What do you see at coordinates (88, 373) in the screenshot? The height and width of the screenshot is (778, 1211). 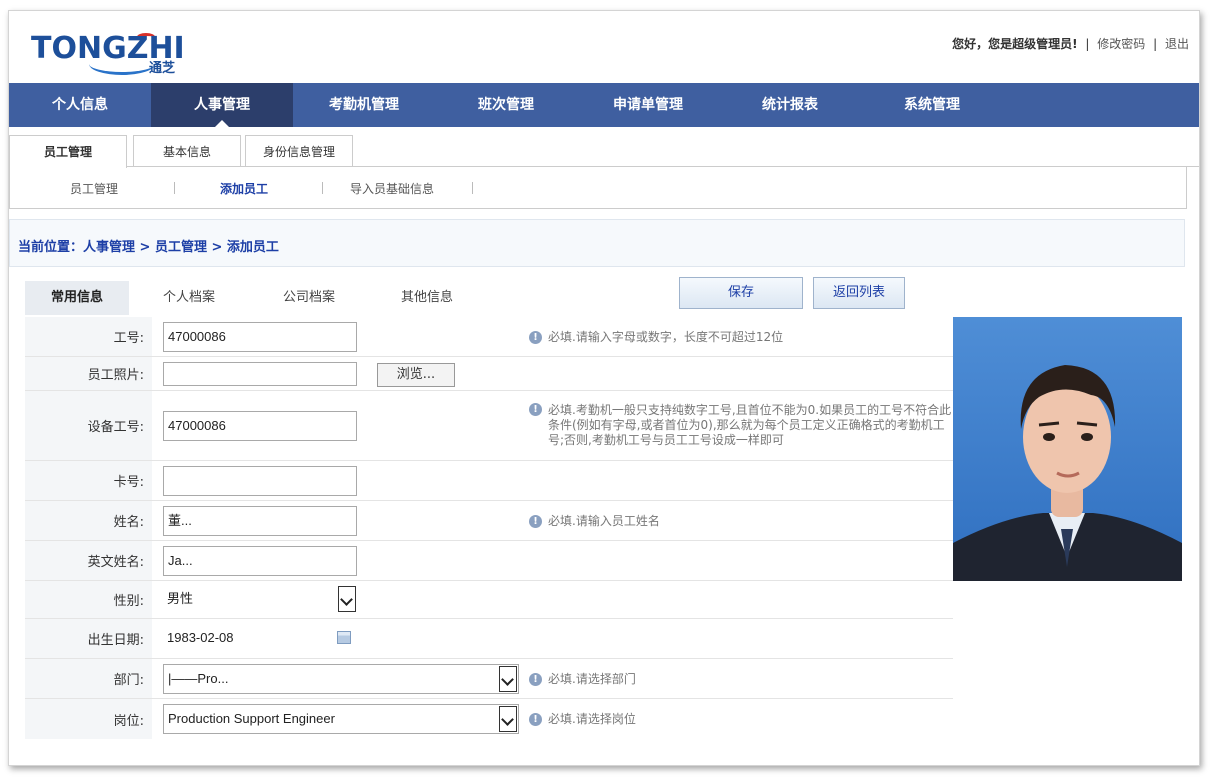 I see `field-label: 员工照片:` at bounding box center [88, 373].